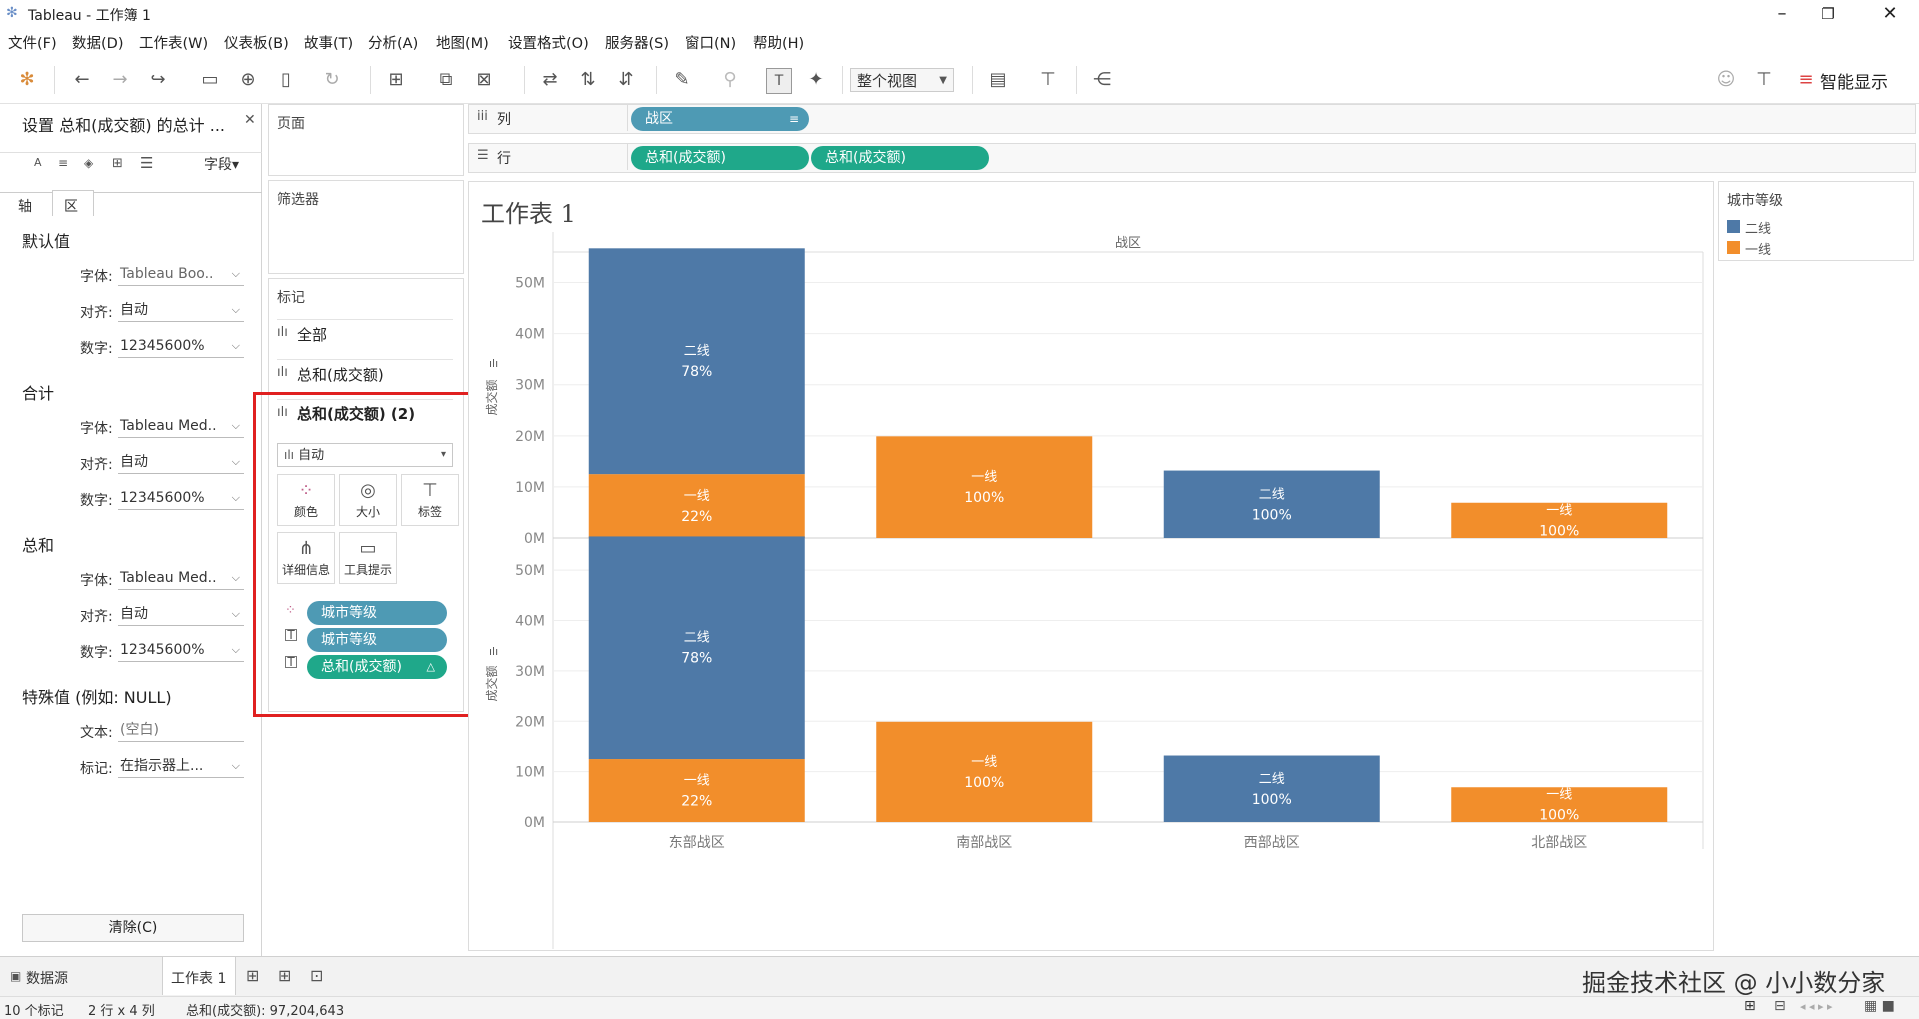  Describe the element at coordinates (82, 80) in the screenshot. I see `undo-icon: ←` at that location.